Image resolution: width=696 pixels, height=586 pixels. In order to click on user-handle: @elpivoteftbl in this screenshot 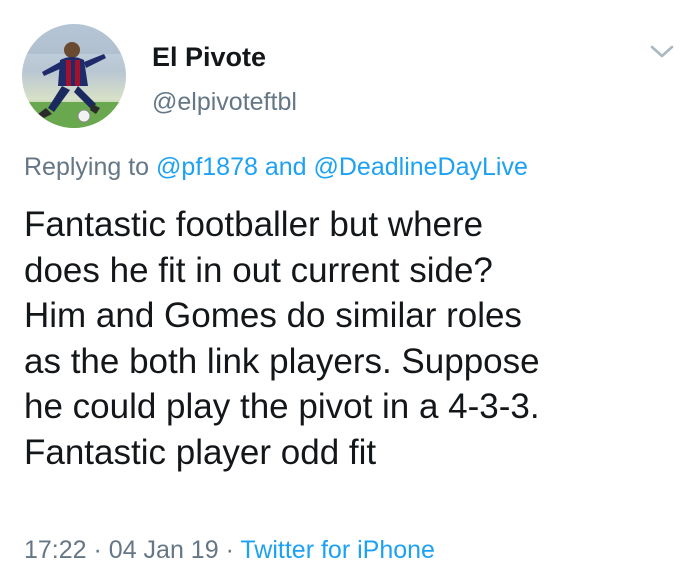, I will do `click(224, 102)`.